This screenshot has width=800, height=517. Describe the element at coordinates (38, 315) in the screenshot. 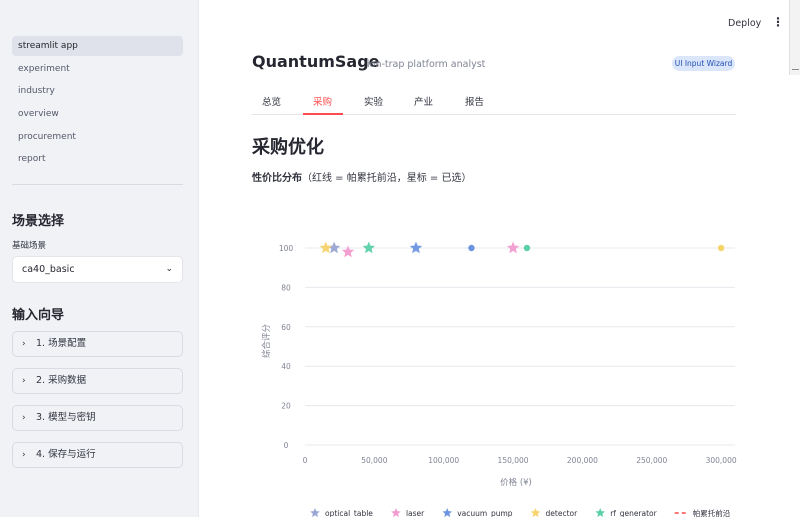

I see `wizard-header: 输入向导` at that location.